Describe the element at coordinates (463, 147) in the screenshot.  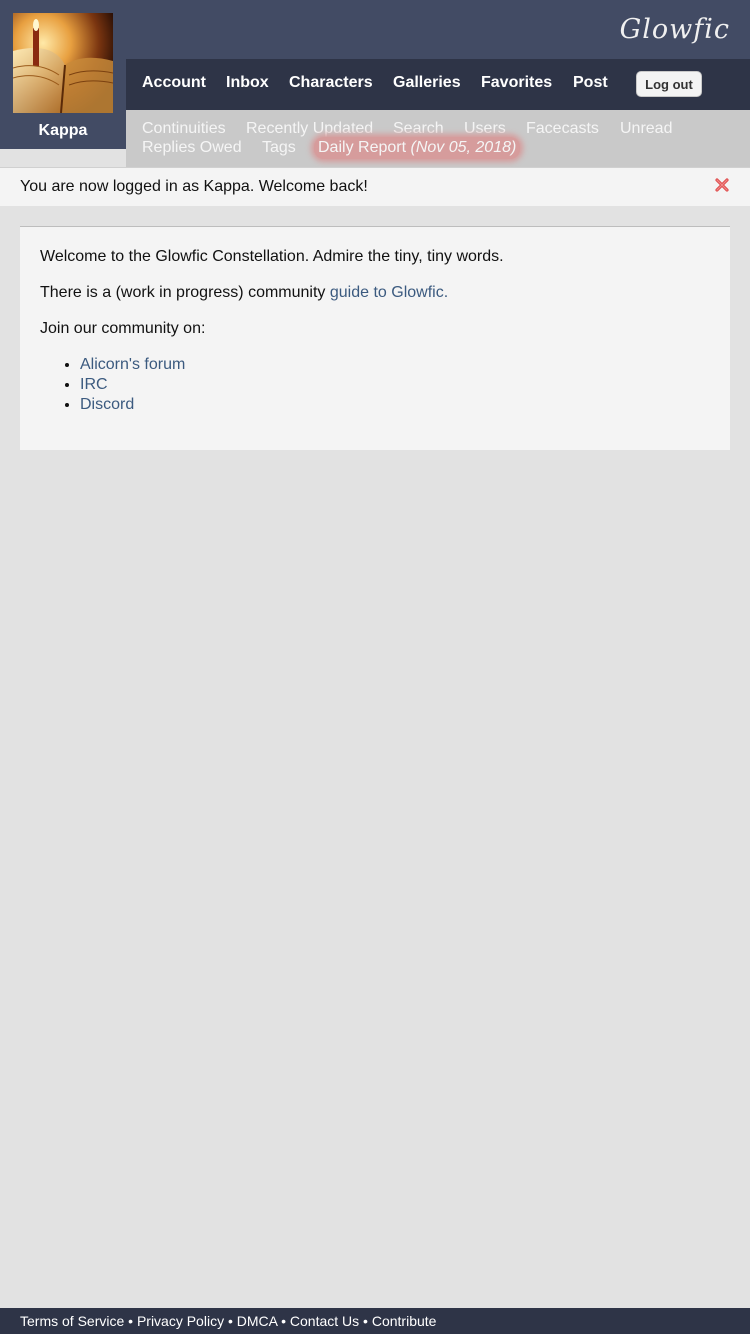
I see `daily-report-date: (Nov 05, 2018)` at that location.